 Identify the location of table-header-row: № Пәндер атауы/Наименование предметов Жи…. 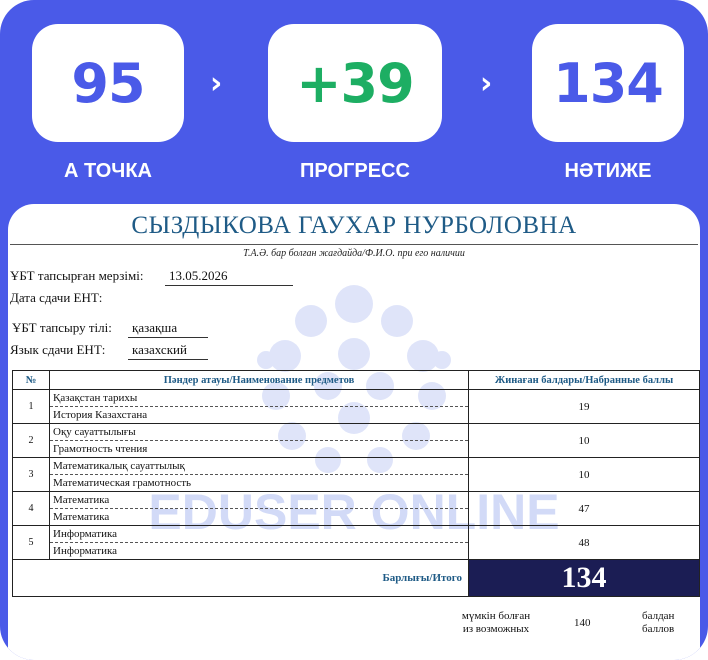
(356, 380).